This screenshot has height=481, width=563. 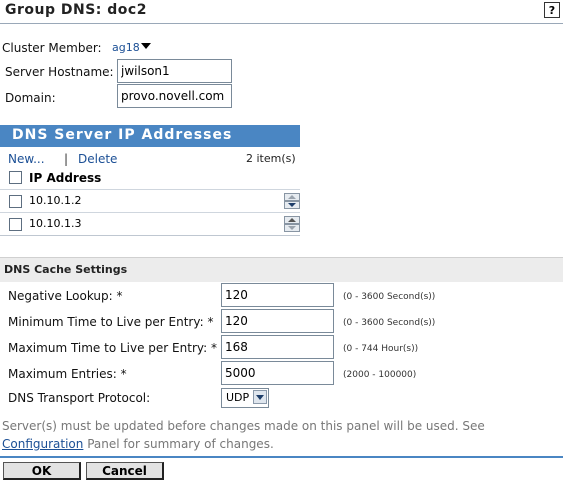 What do you see at coordinates (271, 158) in the screenshot?
I see `item-count: 2 item(s)` at bounding box center [271, 158].